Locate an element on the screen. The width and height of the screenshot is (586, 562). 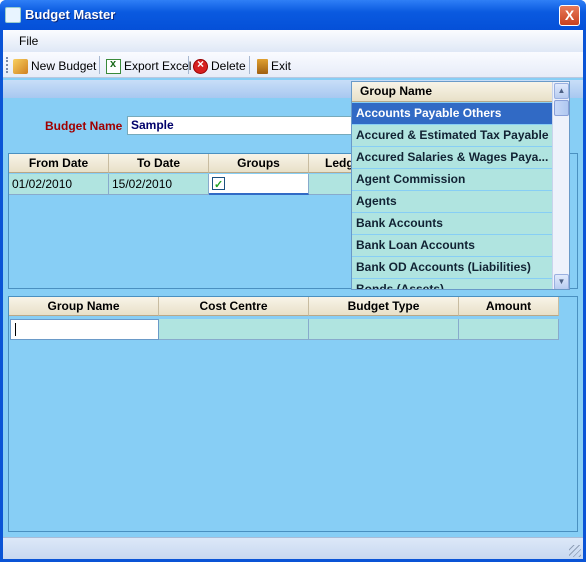
scroll-down-icon: ▼ is located at coordinates (561, 281).